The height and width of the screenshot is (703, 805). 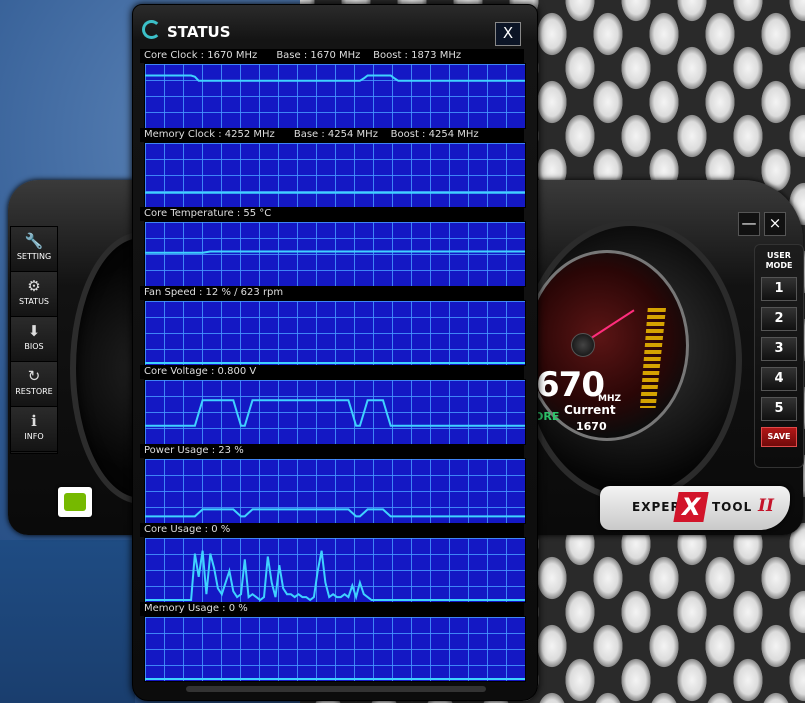 I want to click on expertool-brand: EXPER X TOOL II, so click(x=695, y=508).